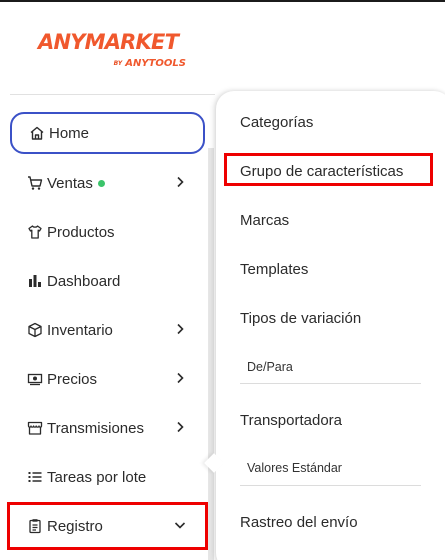  Describe the element at coordinates (35, 330) in the screenshot. I see `box-icon` at that location.